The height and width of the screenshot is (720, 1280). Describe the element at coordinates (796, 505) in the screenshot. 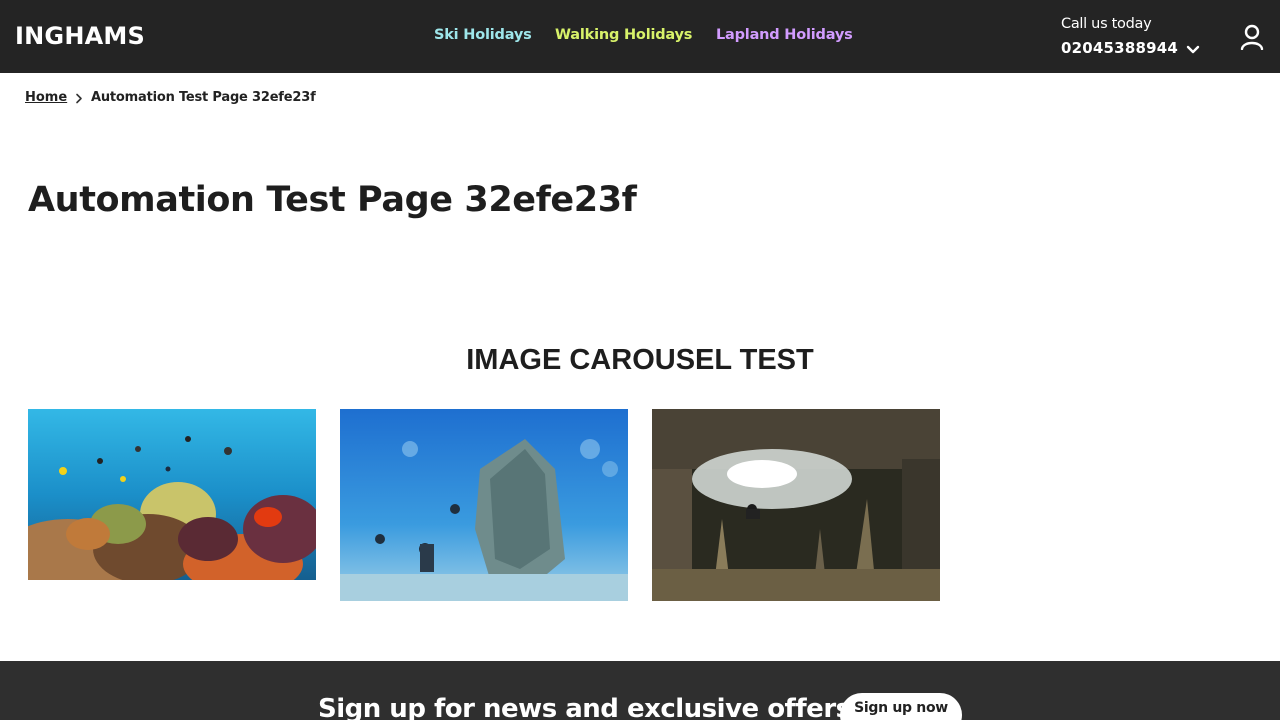

I see `carousel-slide-cave-diver` at that location.